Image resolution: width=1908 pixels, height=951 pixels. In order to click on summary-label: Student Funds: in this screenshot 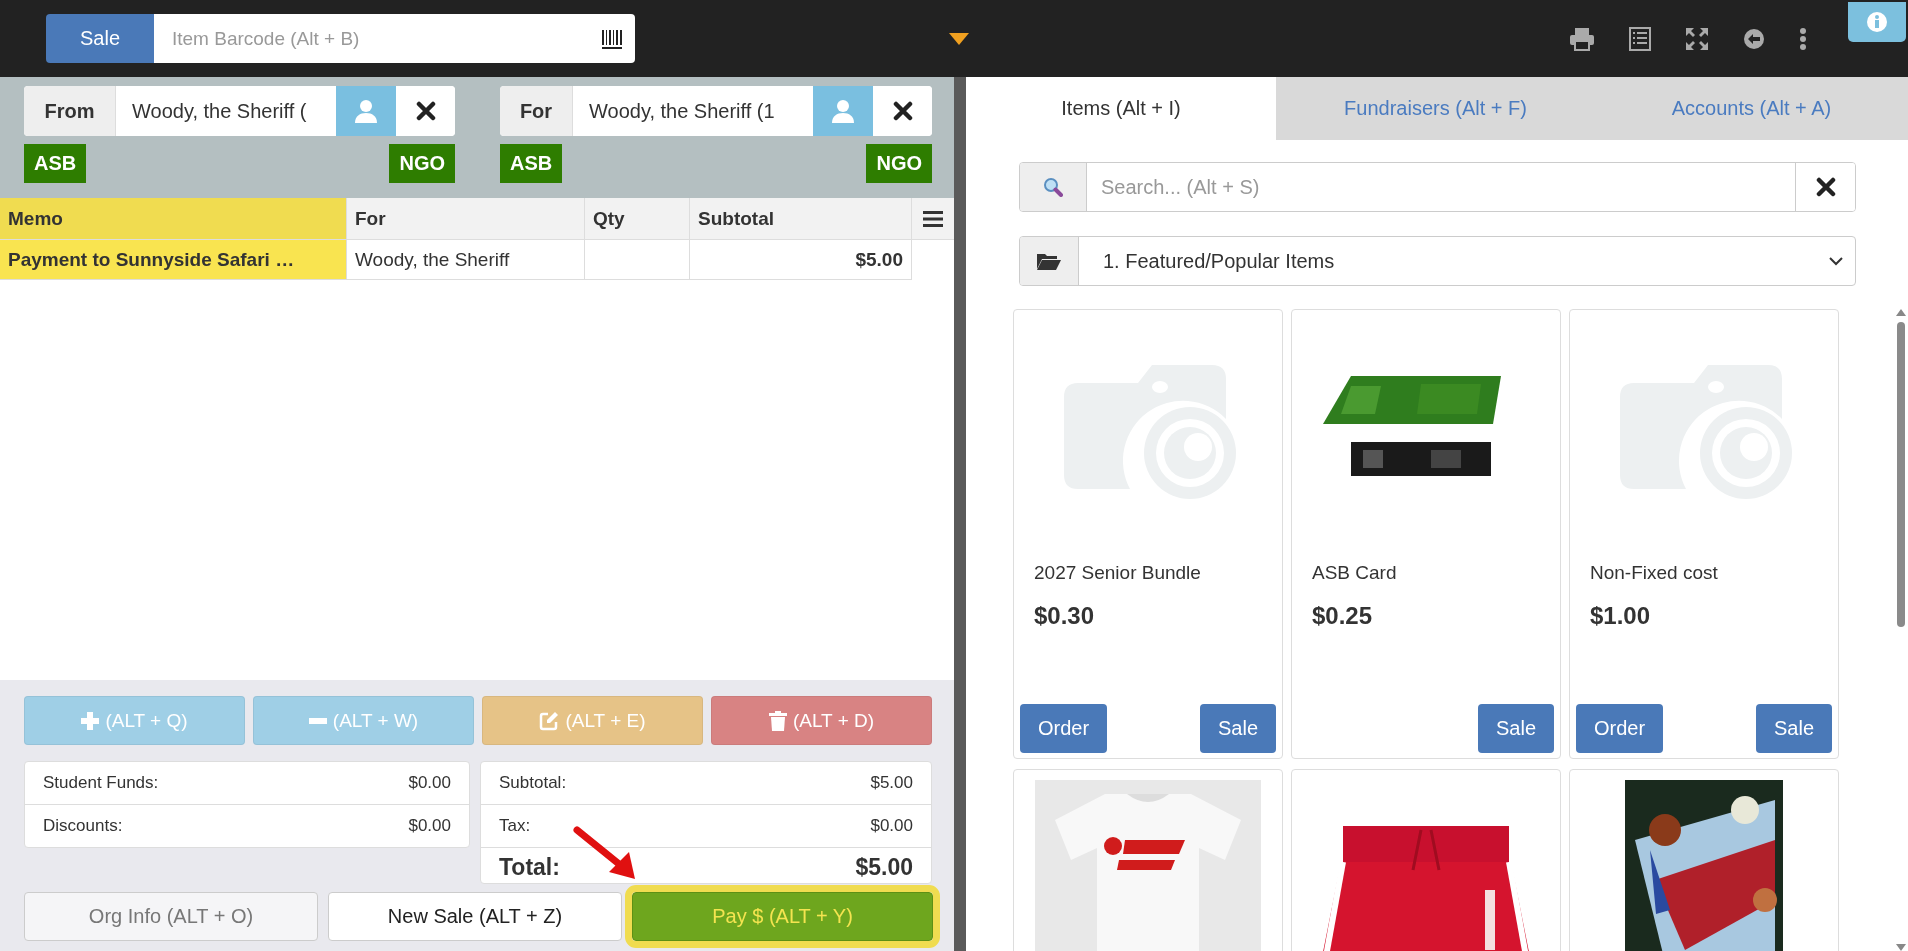, I will do `click(101, 783)`.